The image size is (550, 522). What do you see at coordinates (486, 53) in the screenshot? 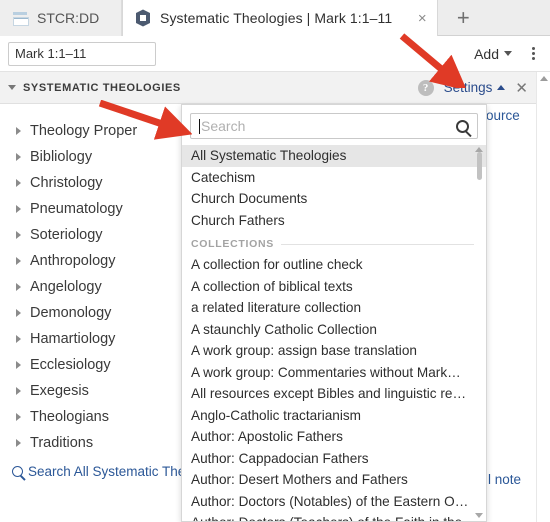
I see `add-button-label: Add` at bounding box center [486, 53].